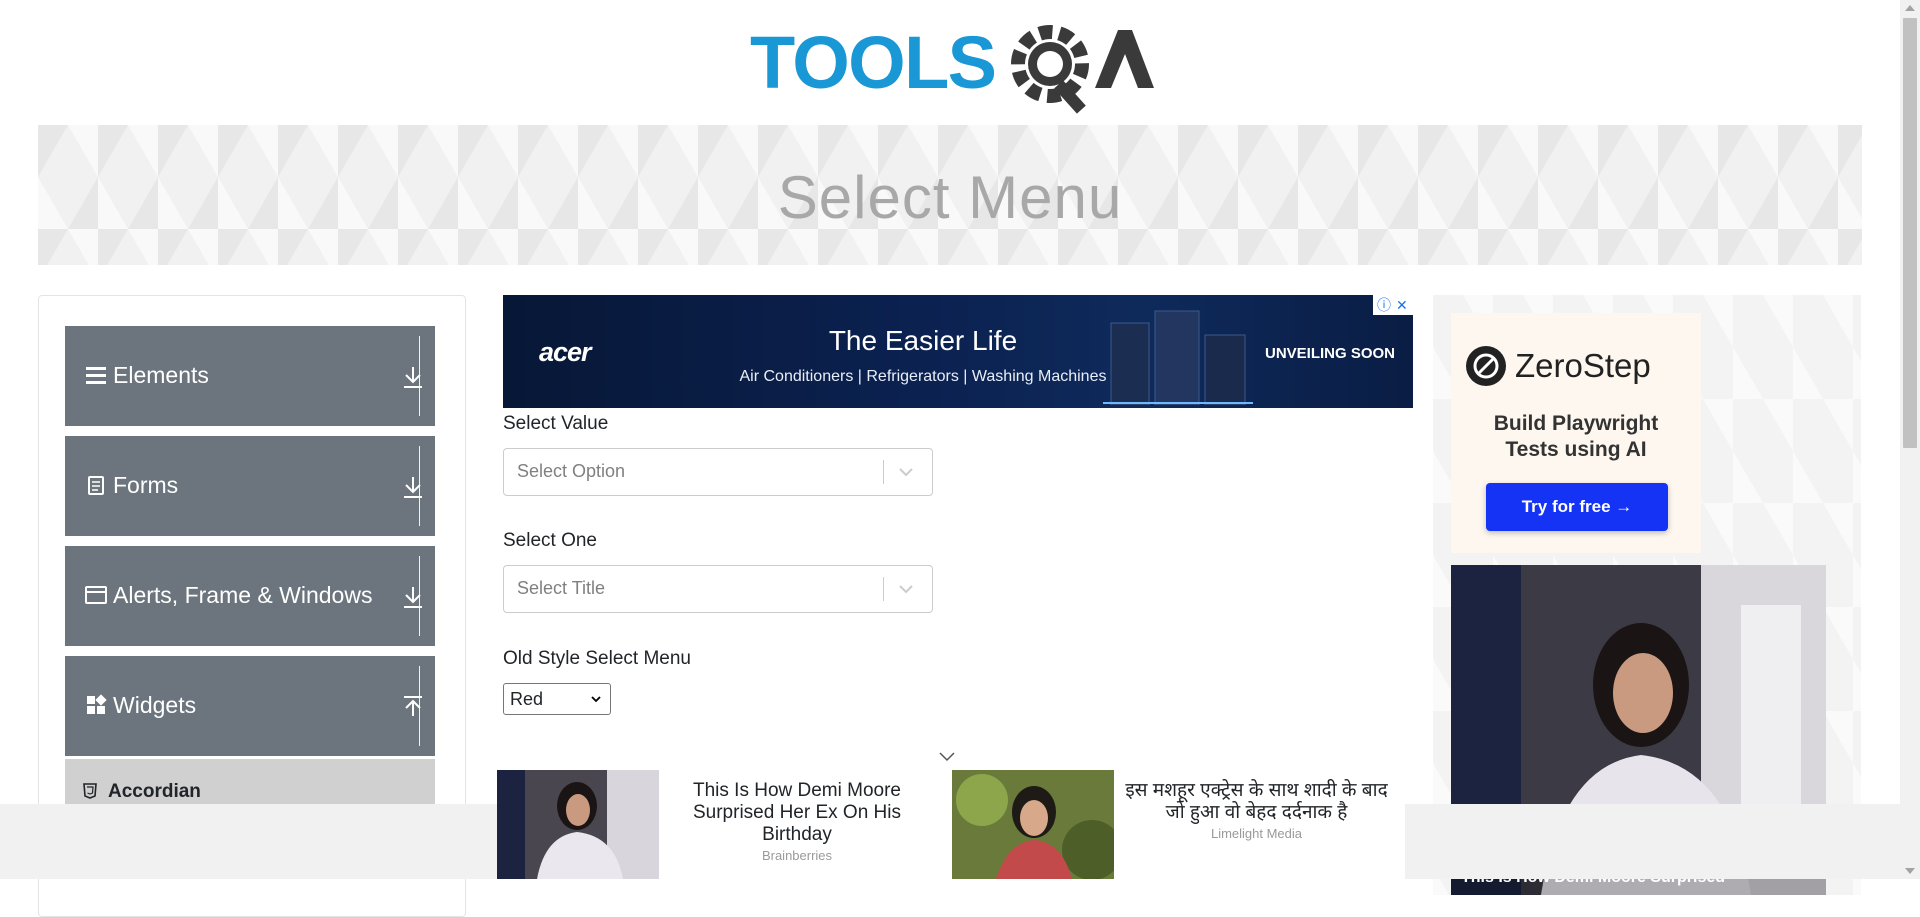 This screenshot has width=1920, height=917. I want to click on old-style-select-label: Old Style Select Menu, so click(597, 658).